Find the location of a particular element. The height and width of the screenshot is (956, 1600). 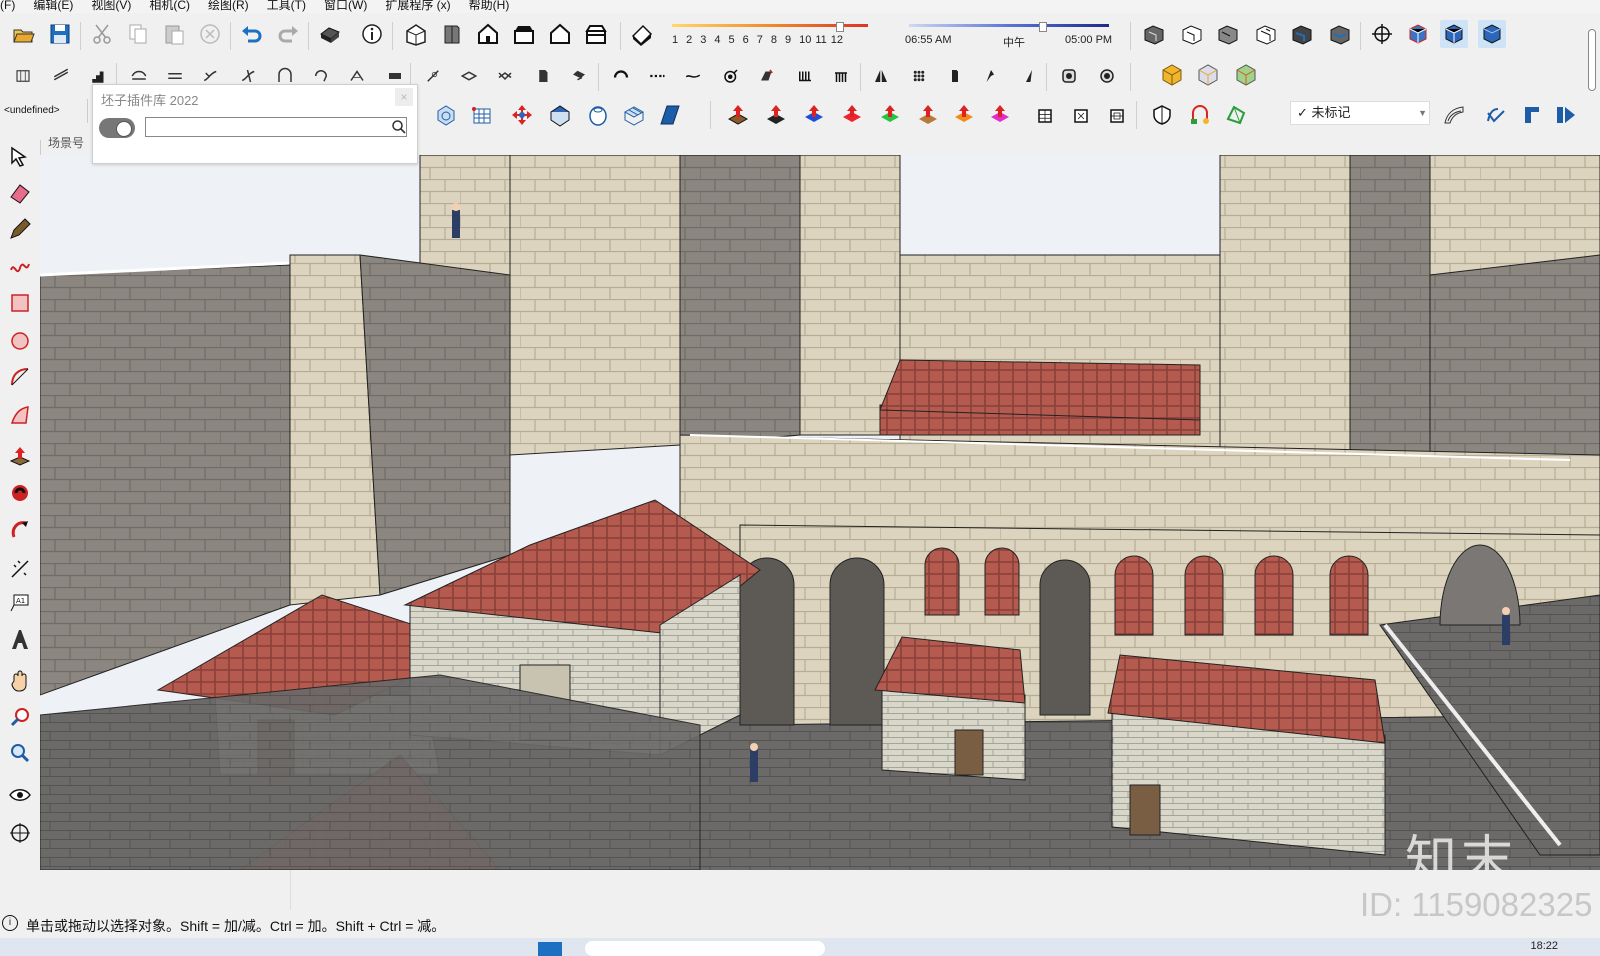

array-icon is located at coordinates (61, 76).